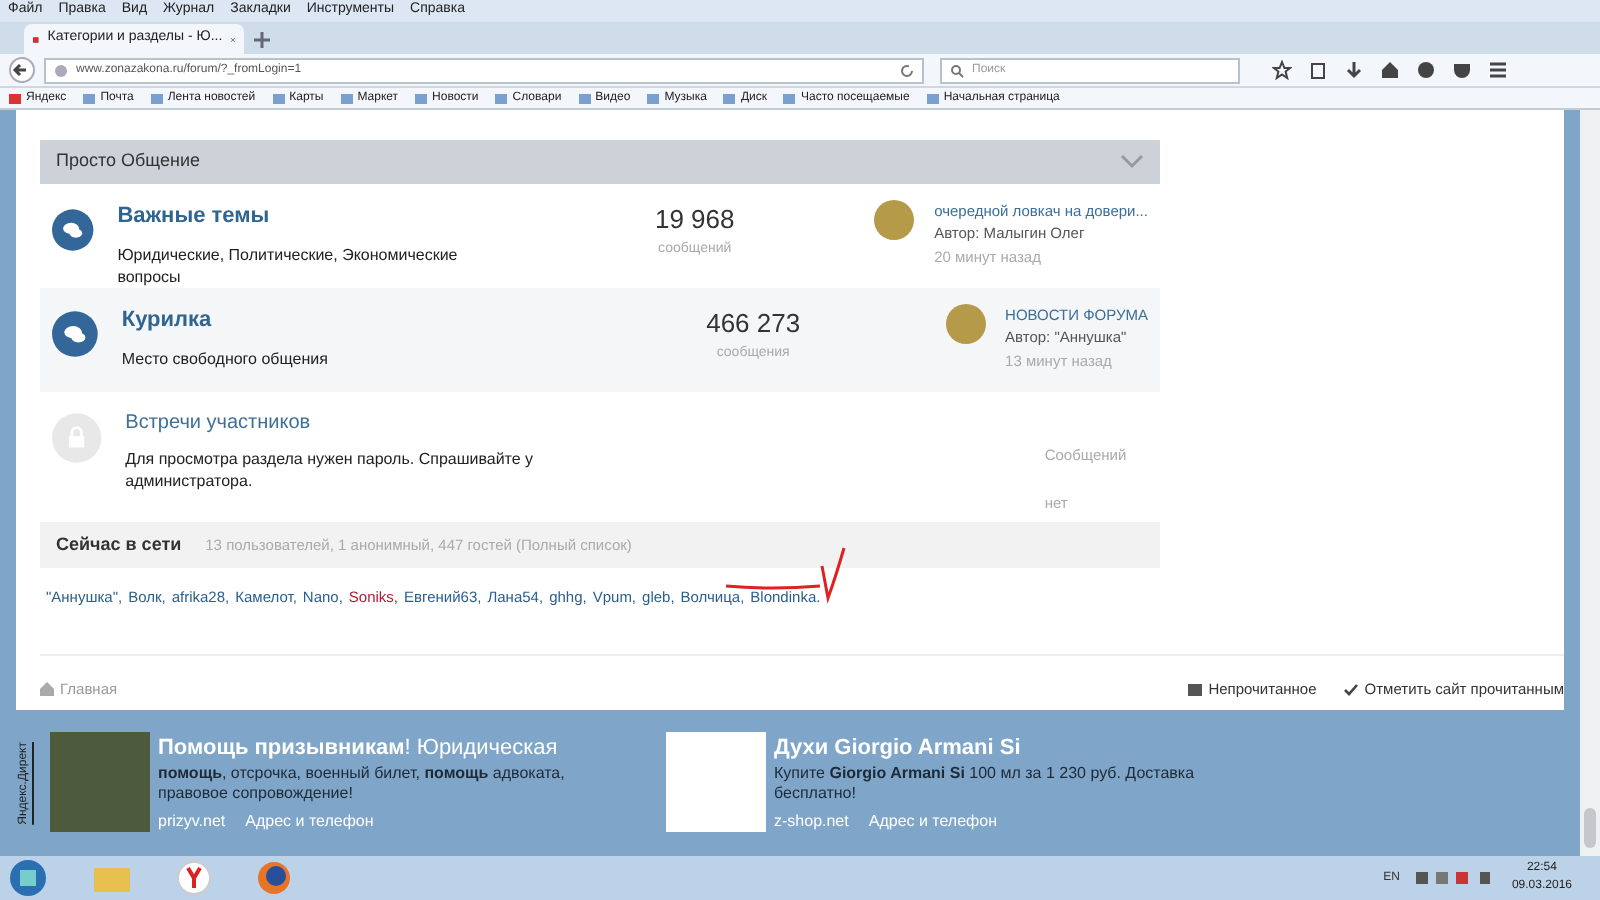  I want to click on download-icon, so click(1354, 70).